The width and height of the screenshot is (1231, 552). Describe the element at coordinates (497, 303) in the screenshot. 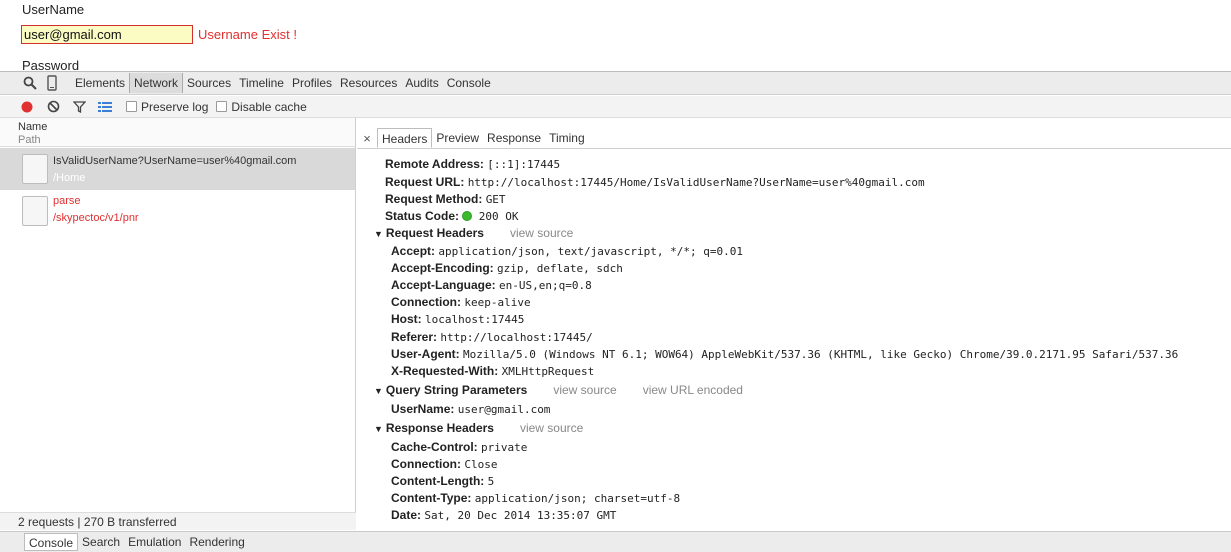

I see `header-value: keep-alive` at that location.